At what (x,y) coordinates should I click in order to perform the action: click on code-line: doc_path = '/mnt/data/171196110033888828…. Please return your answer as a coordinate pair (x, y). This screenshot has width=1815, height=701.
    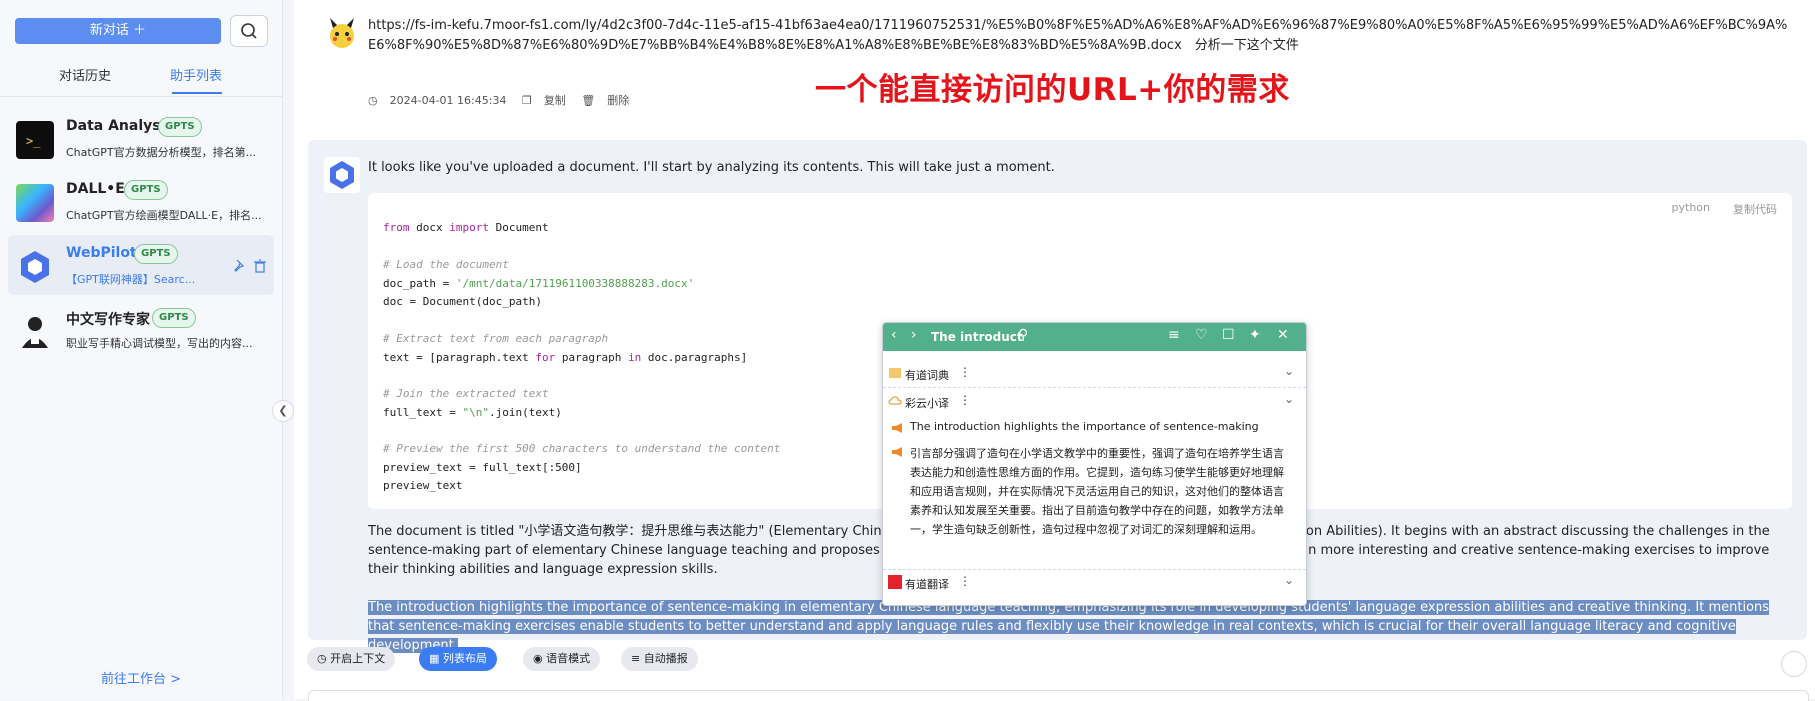
    Looking at the image, I should click on (539, 283).